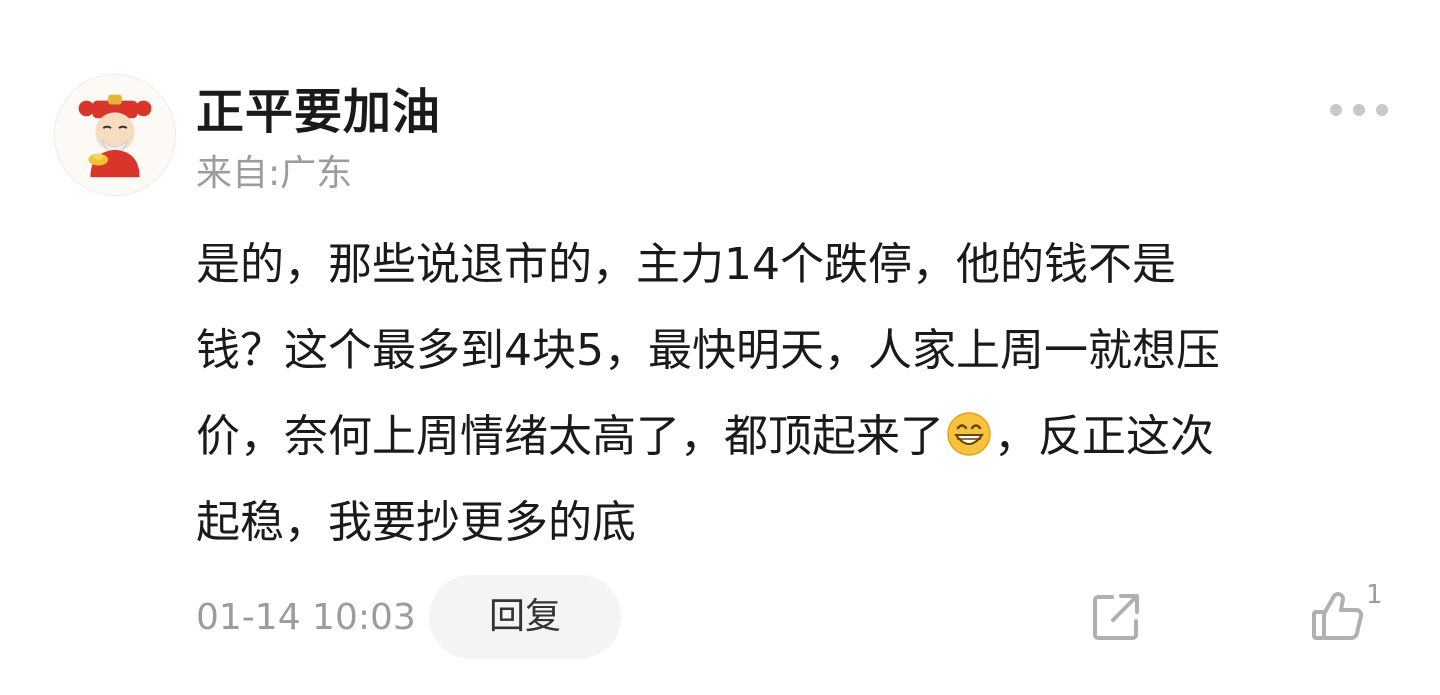 The image size is (1440, 695). Describe the element at coordinates (708, 350) in the screenshot. I see `comment-line: 钱？这个最多到4块5，最快明天，人家上周一就想压` at that location.